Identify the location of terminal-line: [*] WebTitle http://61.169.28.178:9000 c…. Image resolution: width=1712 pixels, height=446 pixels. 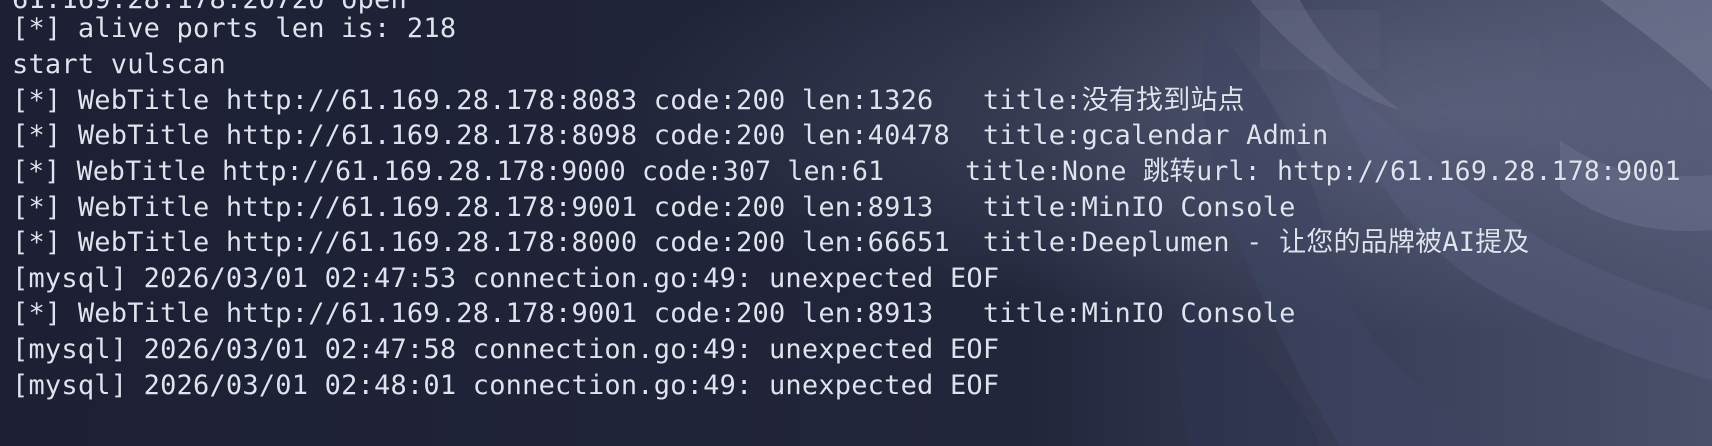
(846, 171).